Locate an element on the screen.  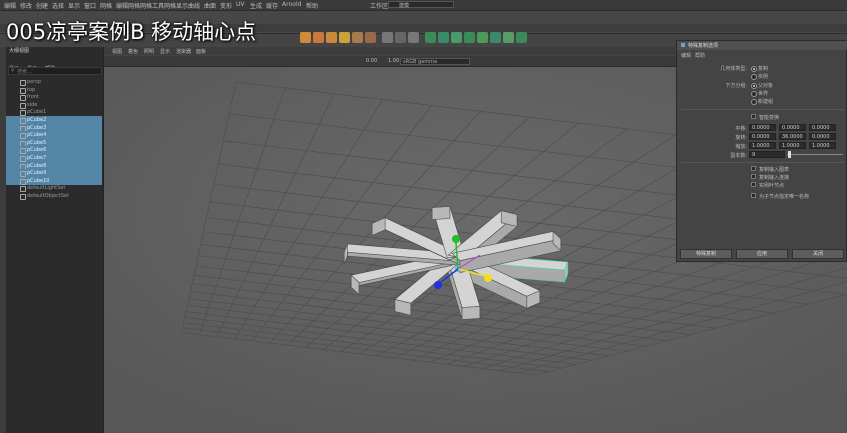
close-button: 关闭 is located at coordinates (818, 254).